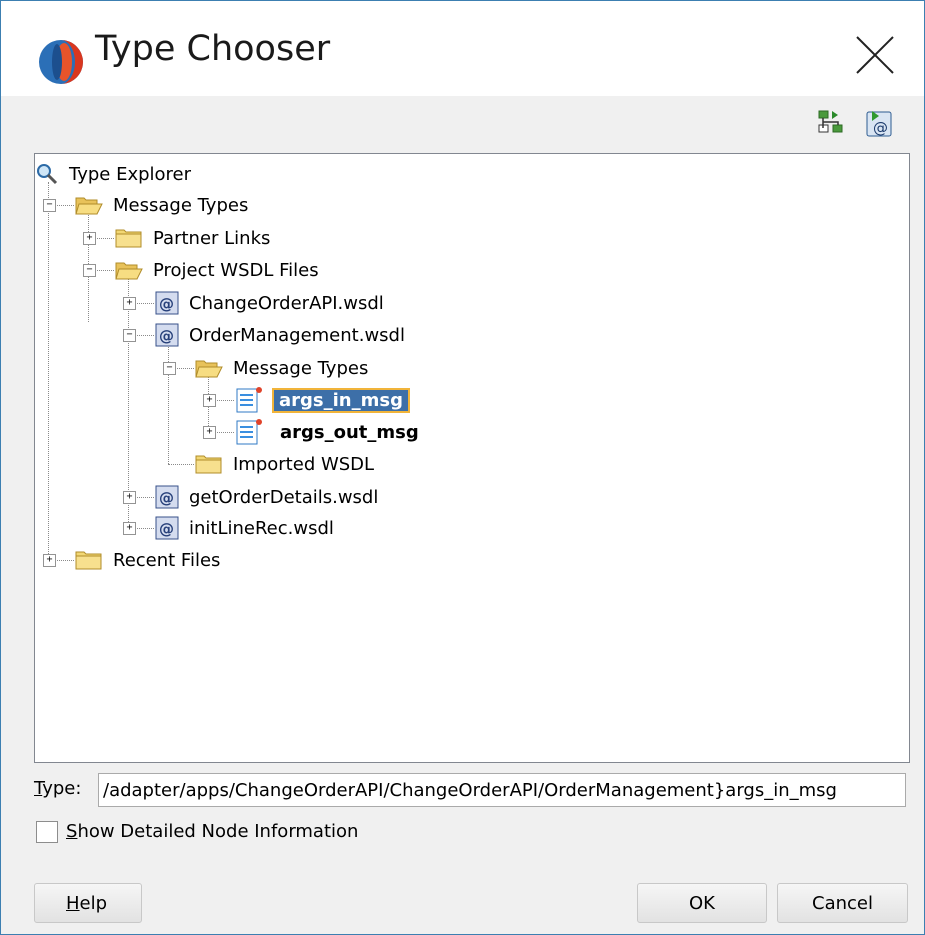 Image resolution: width=925 pixels, height=935 pixels. I want to click on import-wsdl-icon: @, so click(879, 124).